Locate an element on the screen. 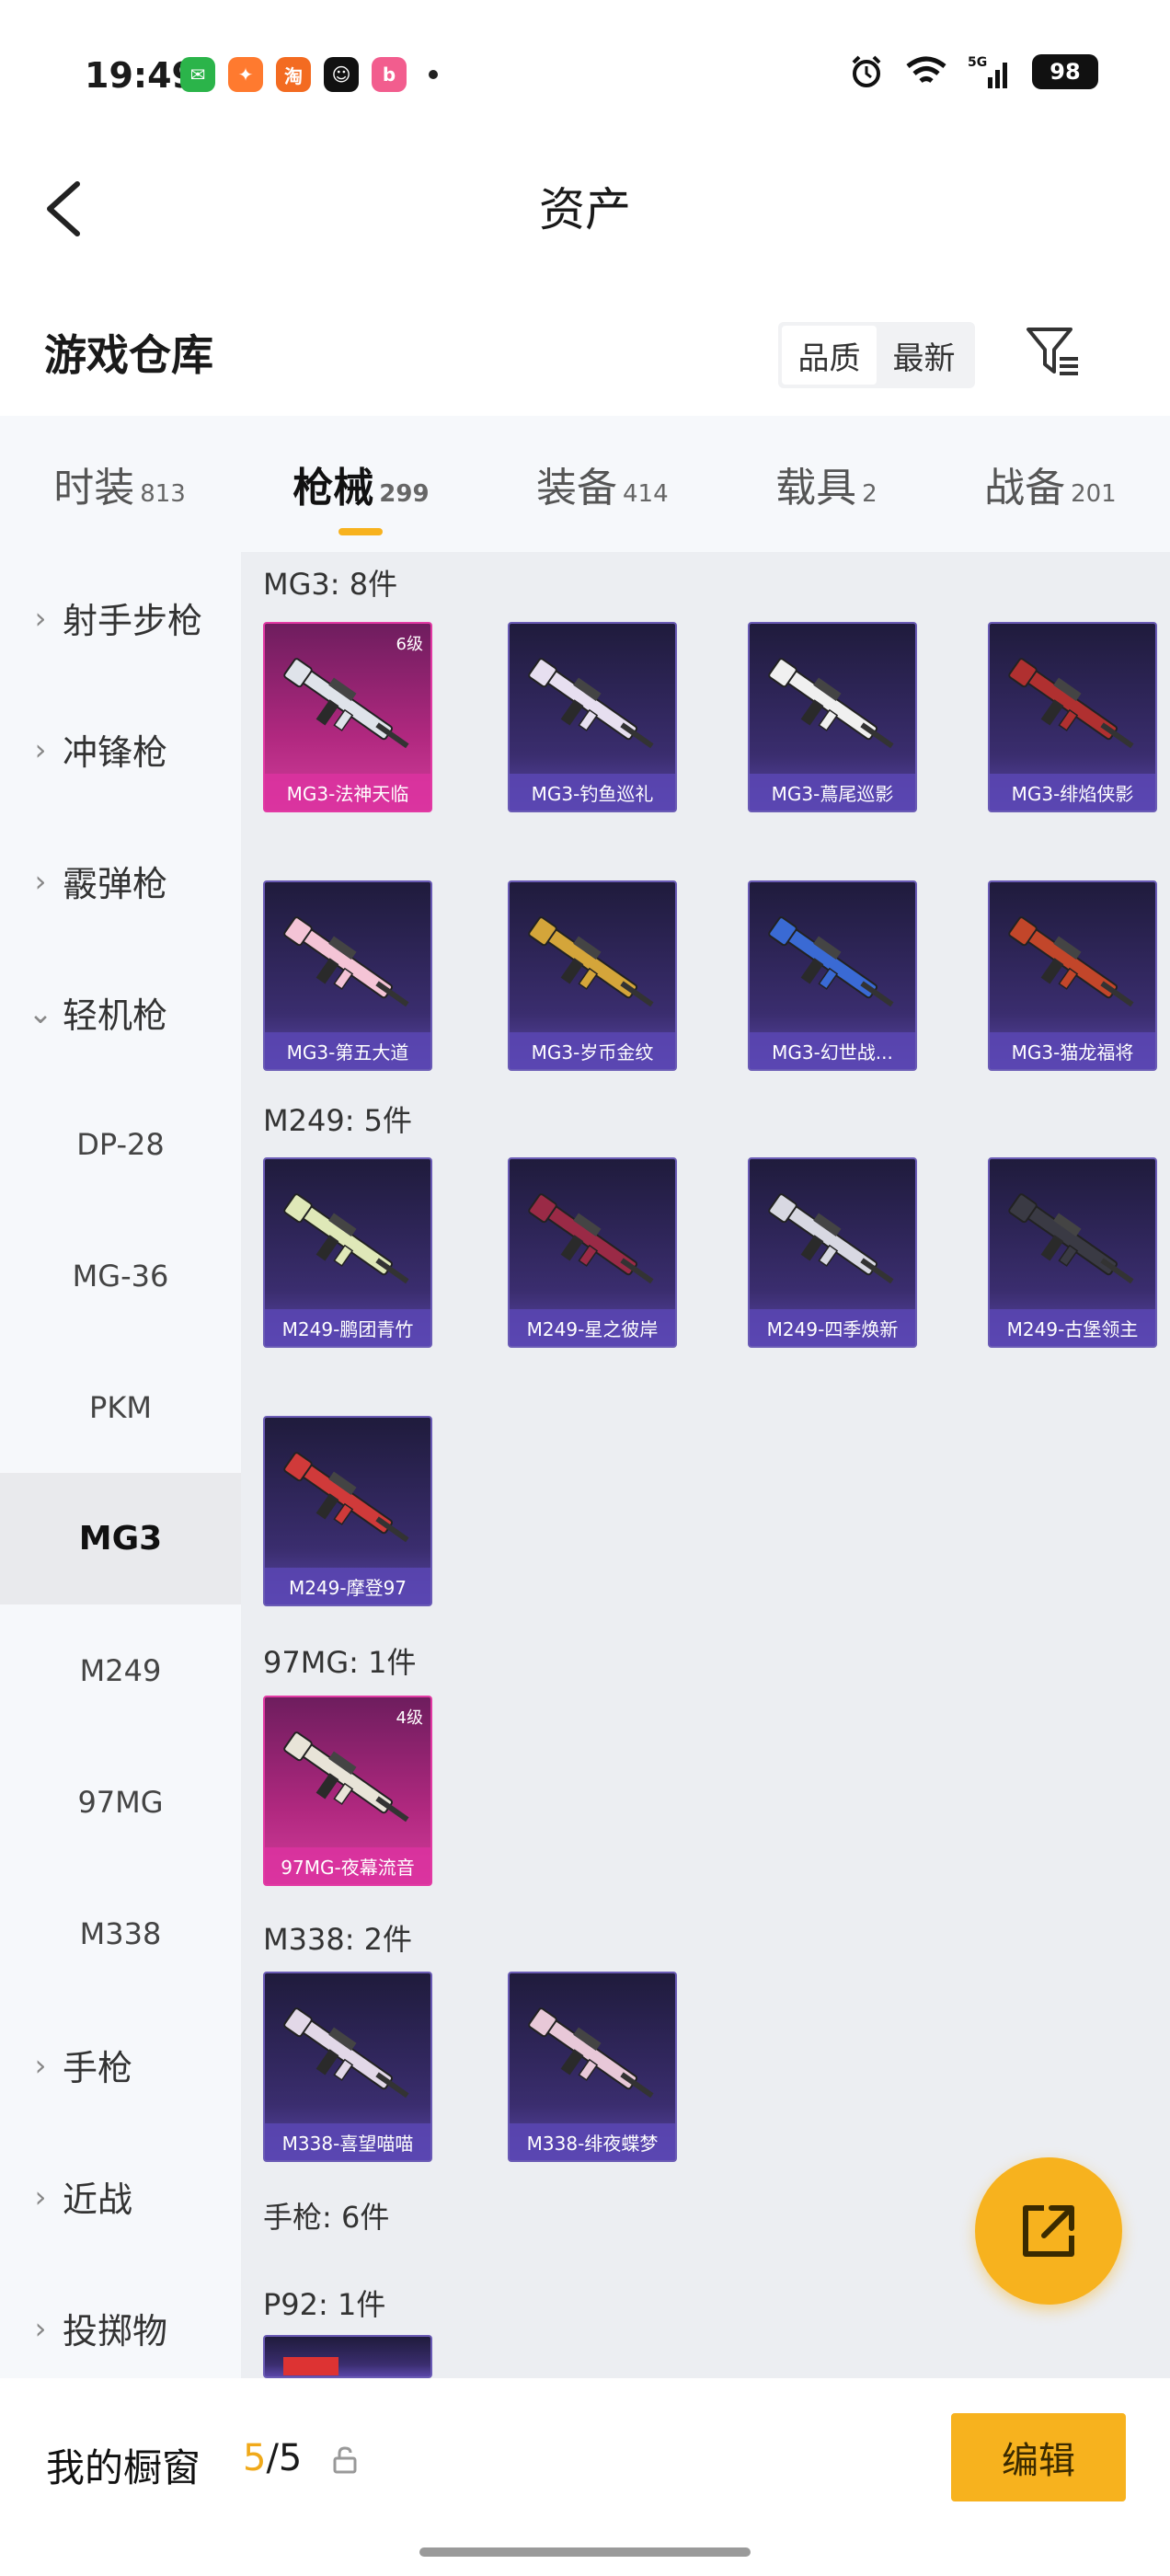 The image size is (1170, 2576). tab-count: 813 is located at coordinates (163, 494).